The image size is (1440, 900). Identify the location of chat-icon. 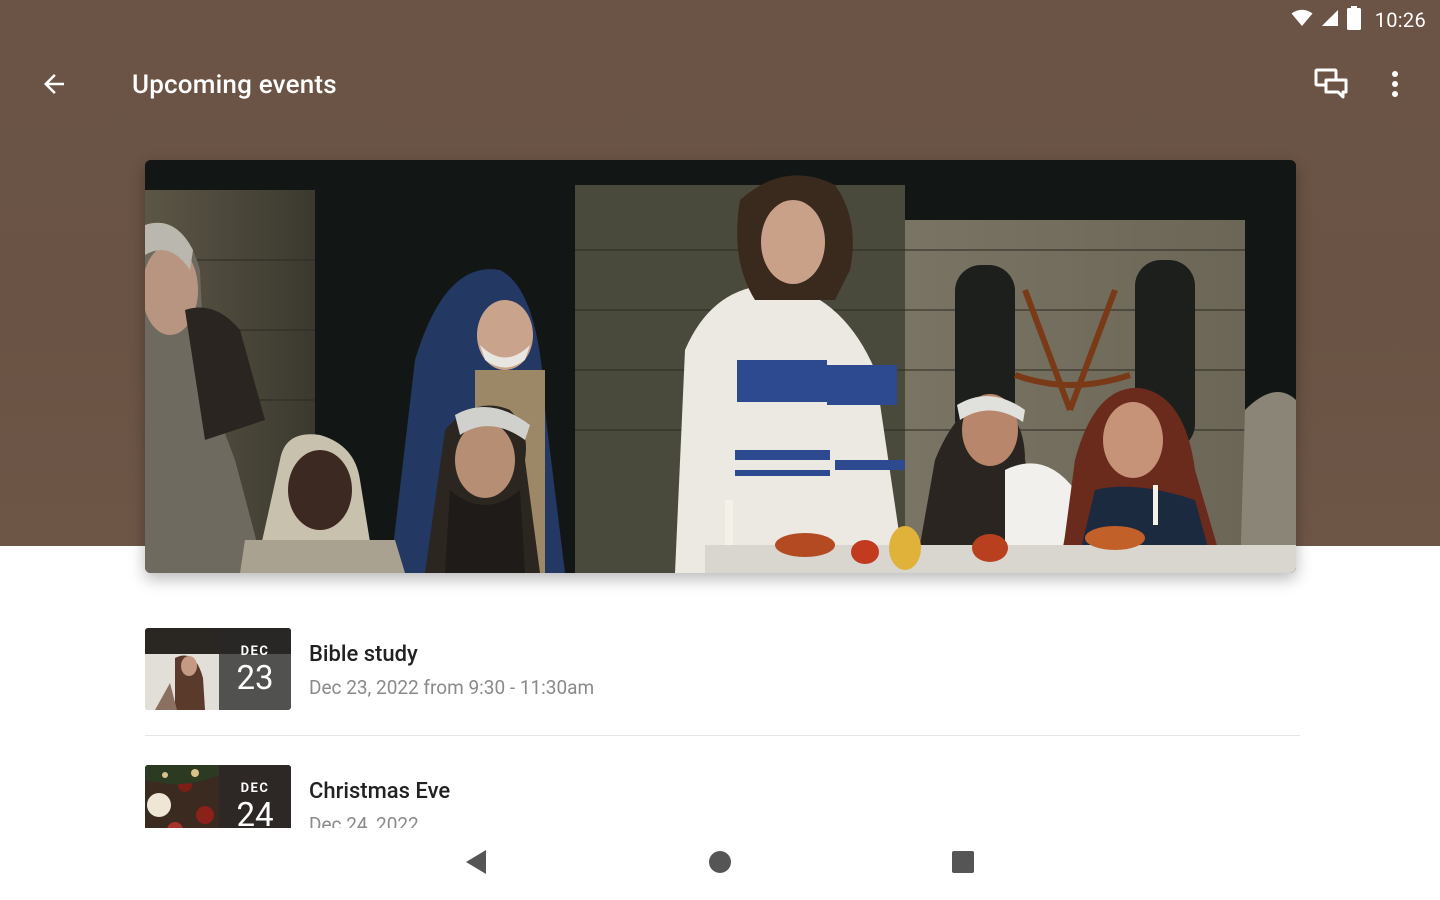
(1331, 86).